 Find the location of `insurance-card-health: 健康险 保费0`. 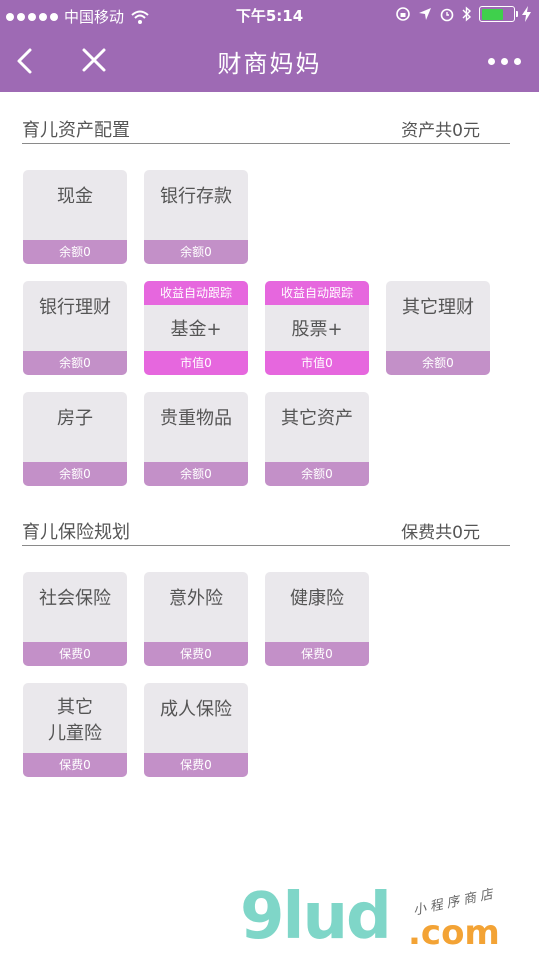

insurance-card-health: 健康险 保费0 is located at coordinates (317, 619).